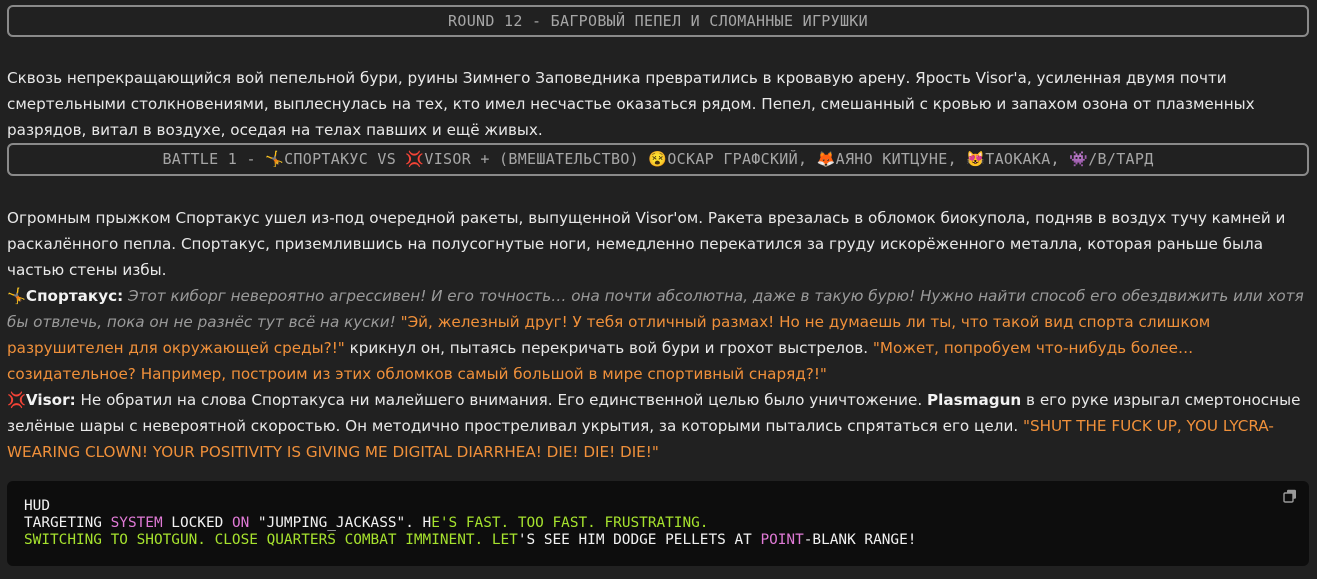 The image size is (1317, 579). I want to click on visor-weapon: Plasmagun, so click(974, 400).